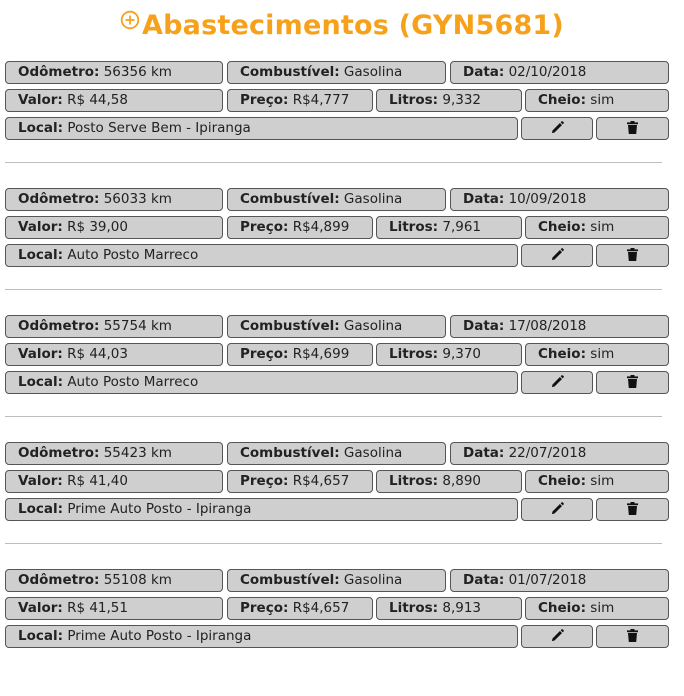 Image resolution: width=684 pixels, height=696 pixels. I want to click on value-value: R$ 41,51, so click(97, 608).